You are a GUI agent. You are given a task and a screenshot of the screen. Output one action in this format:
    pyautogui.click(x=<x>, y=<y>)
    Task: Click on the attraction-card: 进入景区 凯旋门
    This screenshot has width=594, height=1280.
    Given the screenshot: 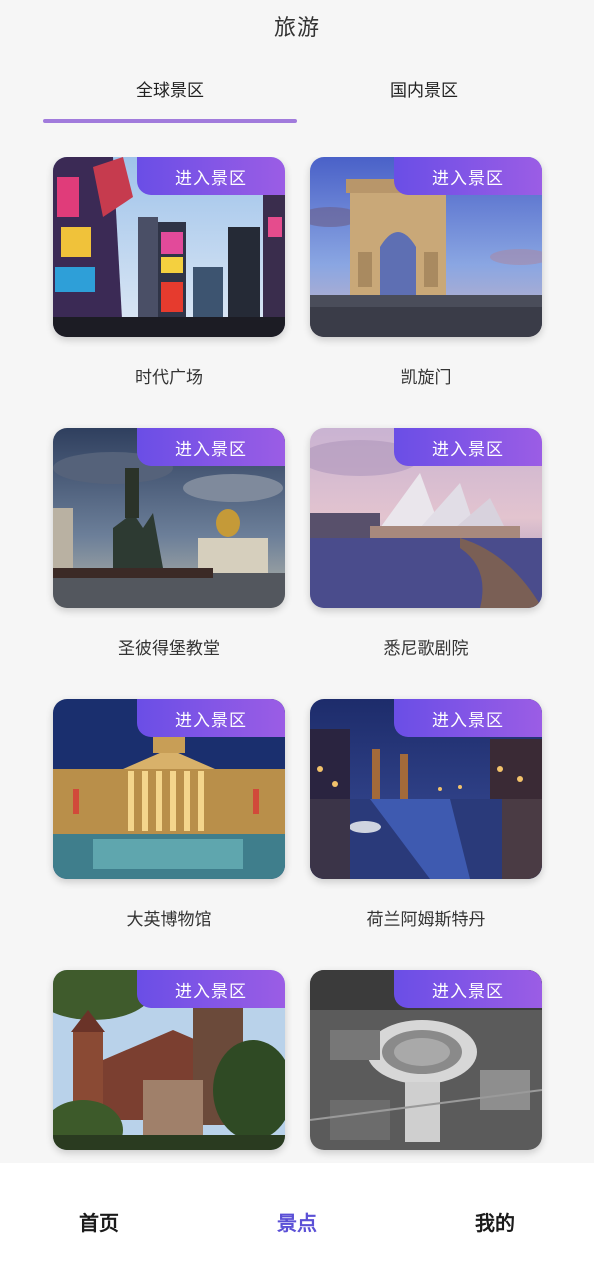 What is the action you would take?
    pyautogui.click(x=426, y=272)
    